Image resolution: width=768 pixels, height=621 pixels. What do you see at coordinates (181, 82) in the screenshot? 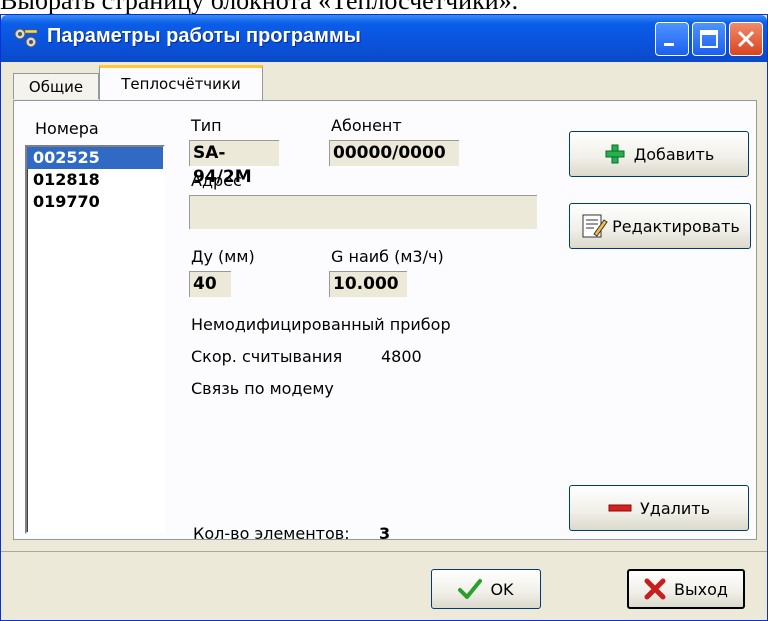
I see `tab-heat-meters: Теплосчётчики` at bounding box center [181, 82].